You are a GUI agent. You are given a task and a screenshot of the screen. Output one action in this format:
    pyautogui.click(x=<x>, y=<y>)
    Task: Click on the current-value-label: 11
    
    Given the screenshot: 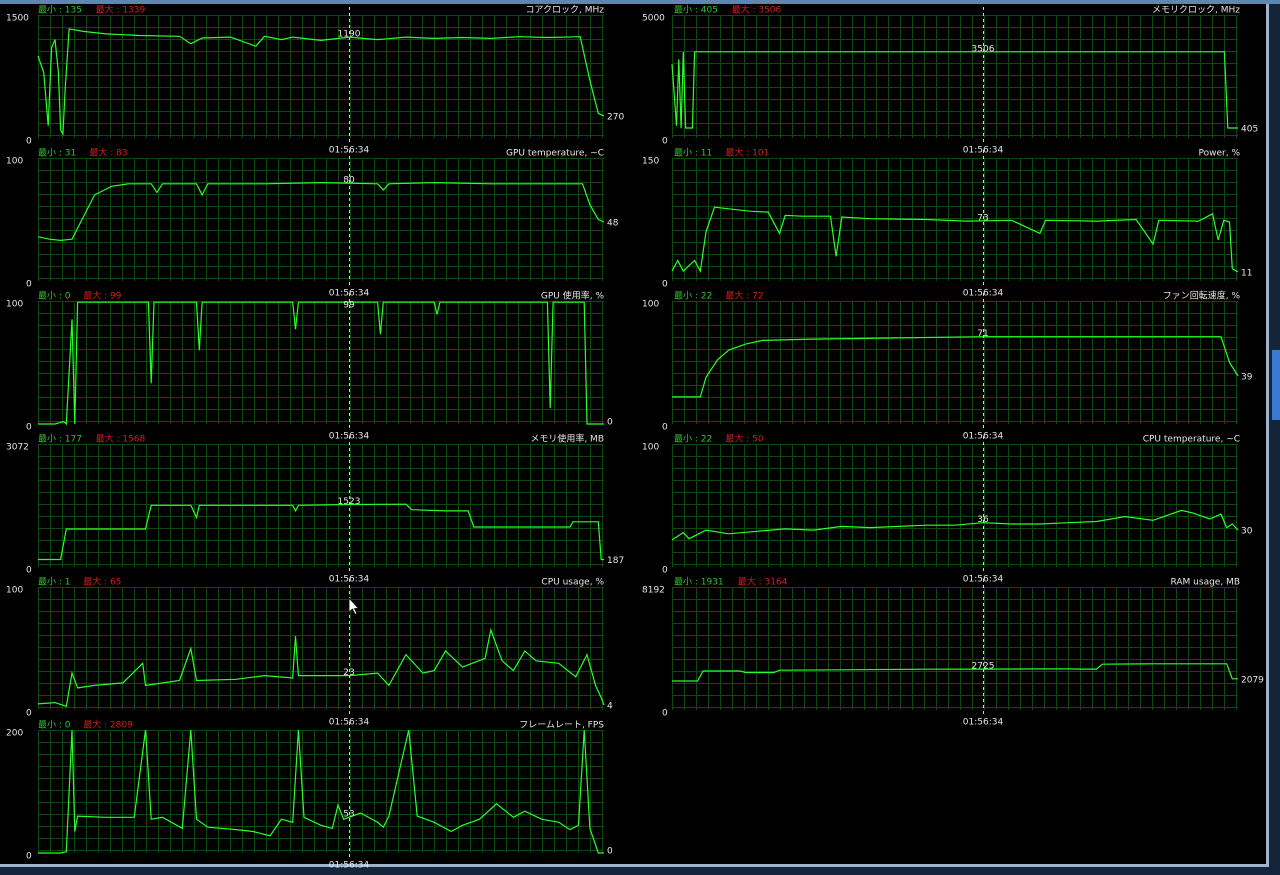 What is the action you would take?
    pyautogui.click(x=1246, y=273)
    